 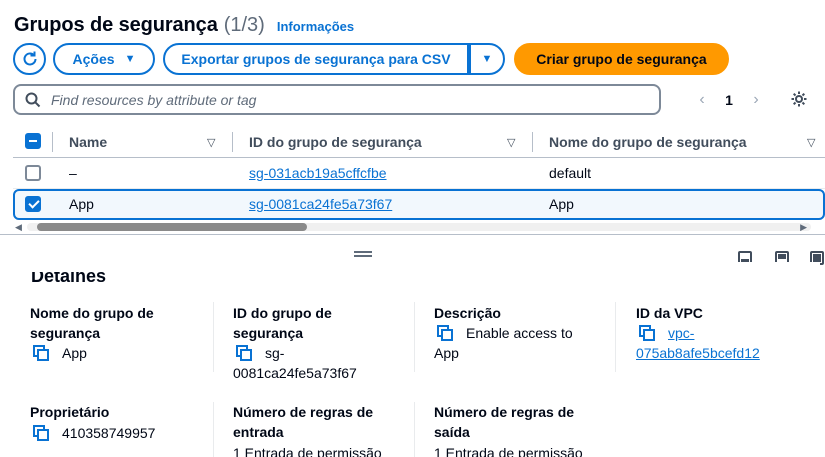 I want to click on scroll-left-arrow-icon: ◀, so click(x=18, y=227).